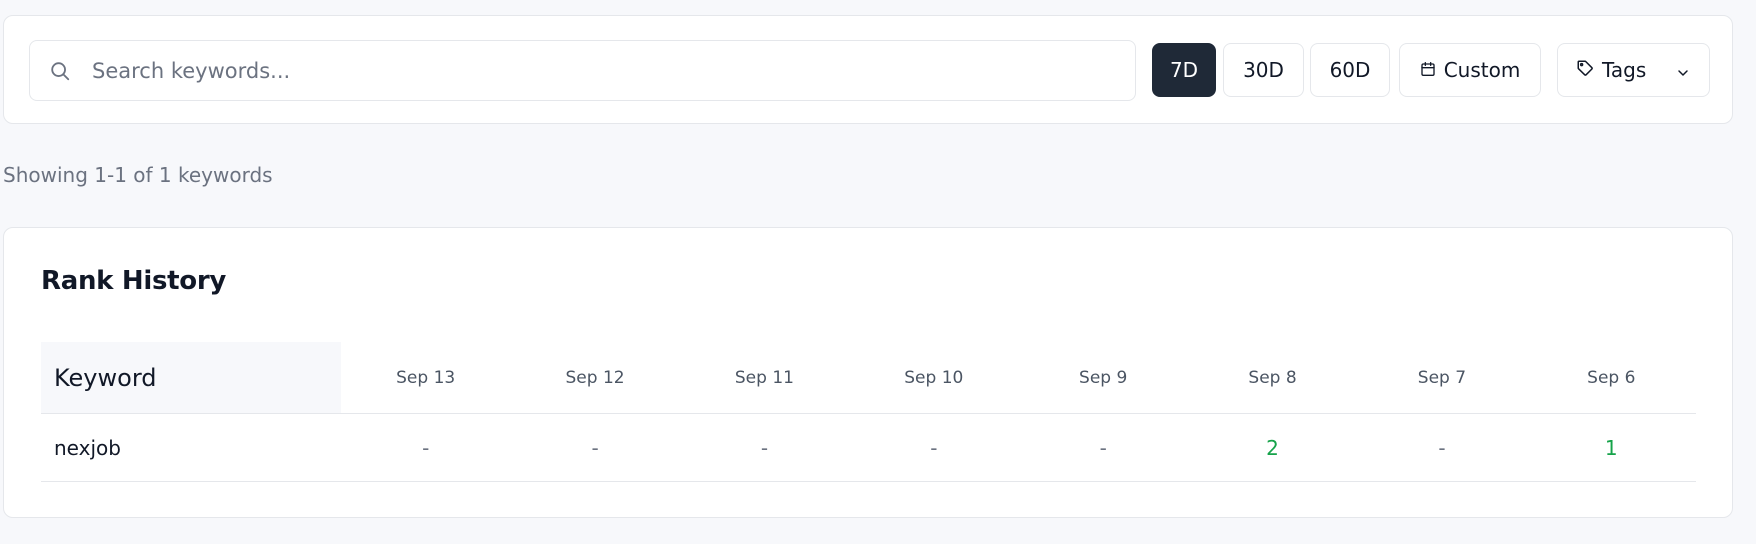 This screenshot has height=544, width=1756. I want to click on tags-dropdown-button: Tags, so click(1633, 70).